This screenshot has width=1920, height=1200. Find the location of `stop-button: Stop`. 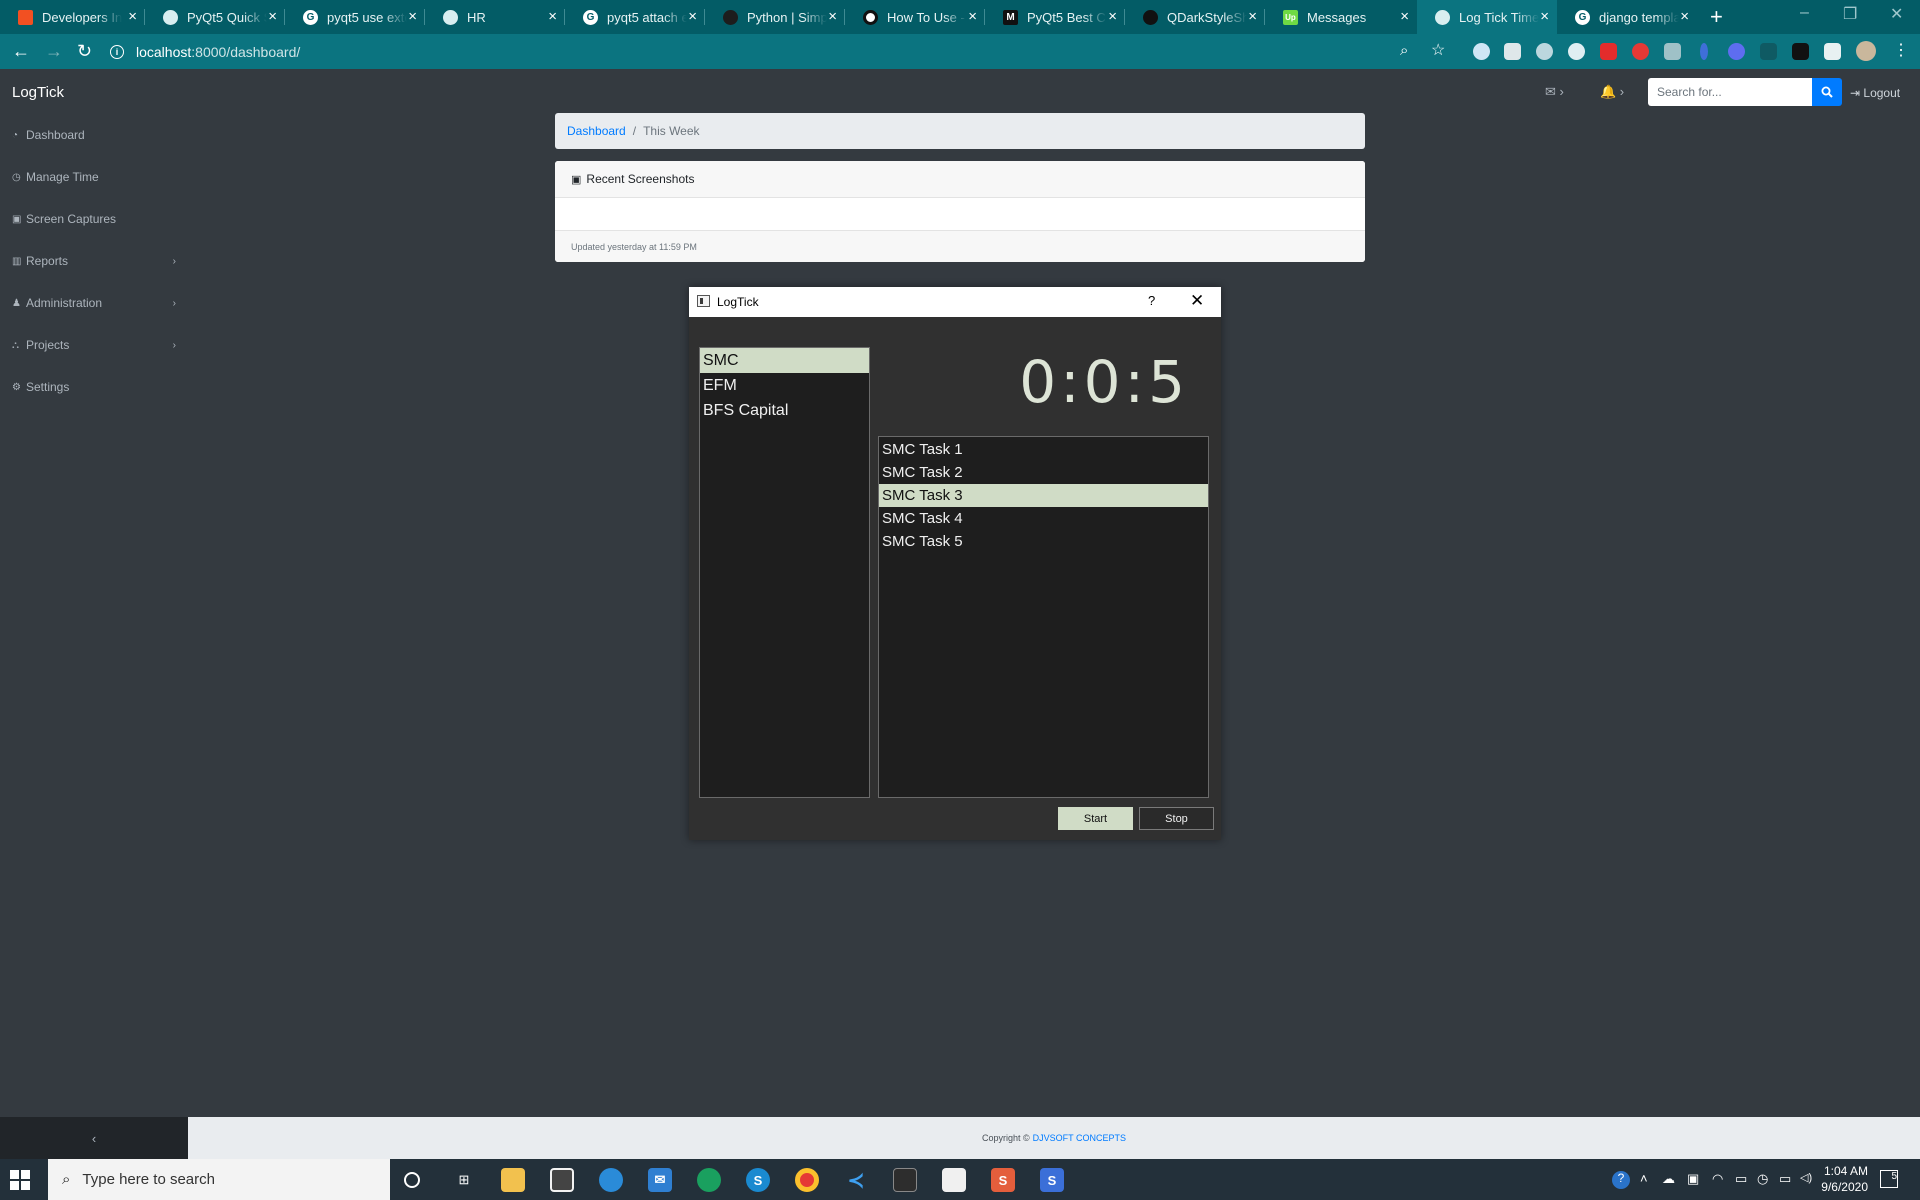

stop-button: Stop is located at coordinates (1176, 818).